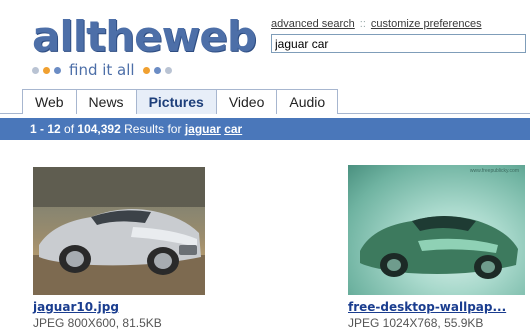  I want to click on search-input, so click(398, 43).